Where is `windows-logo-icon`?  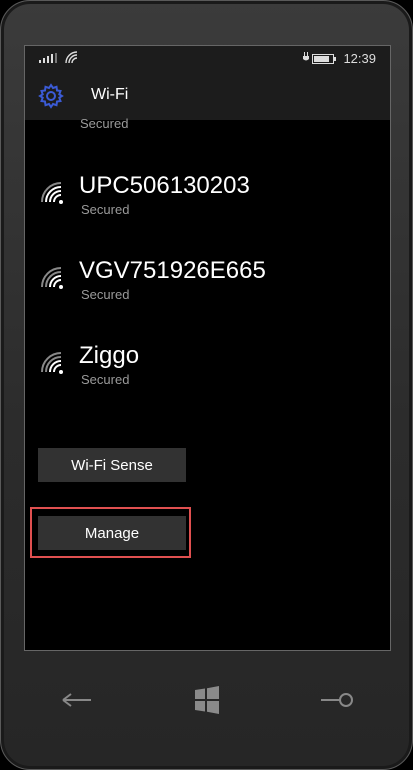 windows-logo-icon is located at coordinates (207, 700).